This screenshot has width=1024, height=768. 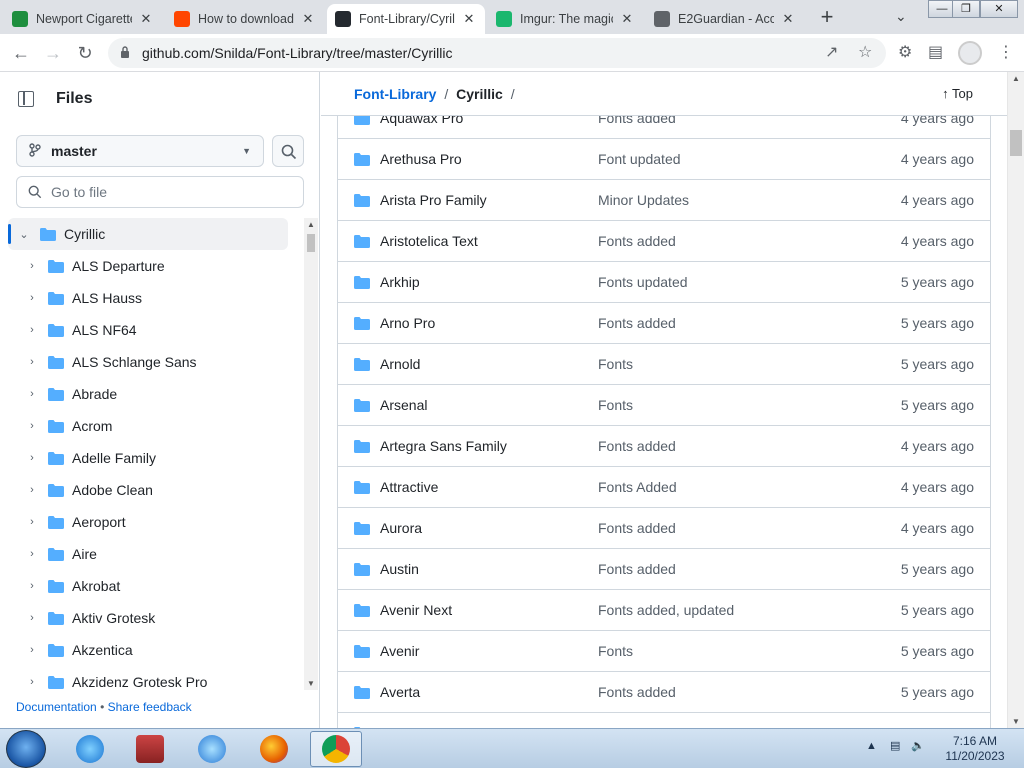 I want to click on tree-item: › Abrade, so click(x=148, y=394).